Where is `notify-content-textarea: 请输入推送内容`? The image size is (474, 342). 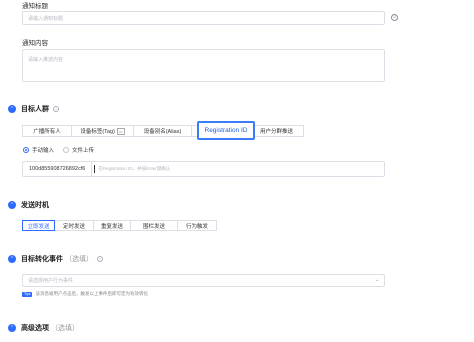
notify-content-textarea: 请输入推送内容 is located at coordinates (203, 65).